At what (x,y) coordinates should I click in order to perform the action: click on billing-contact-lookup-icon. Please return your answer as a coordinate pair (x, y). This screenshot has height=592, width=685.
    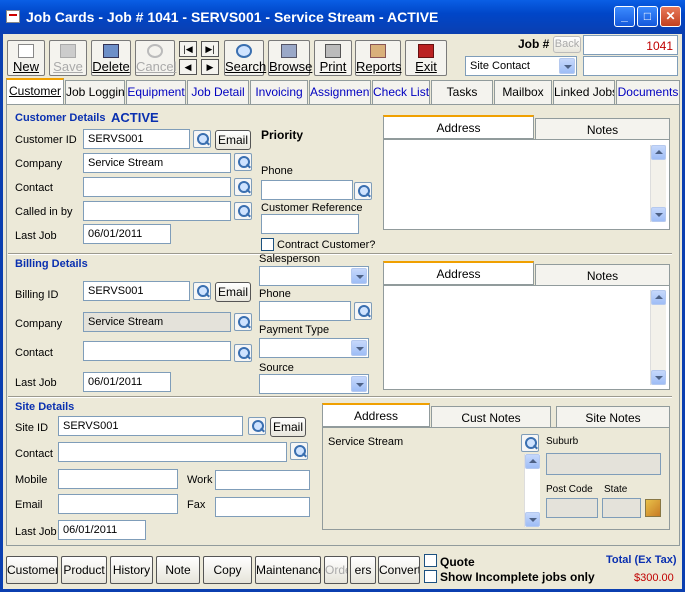
    Looking at the image, I should click on (243, 353).